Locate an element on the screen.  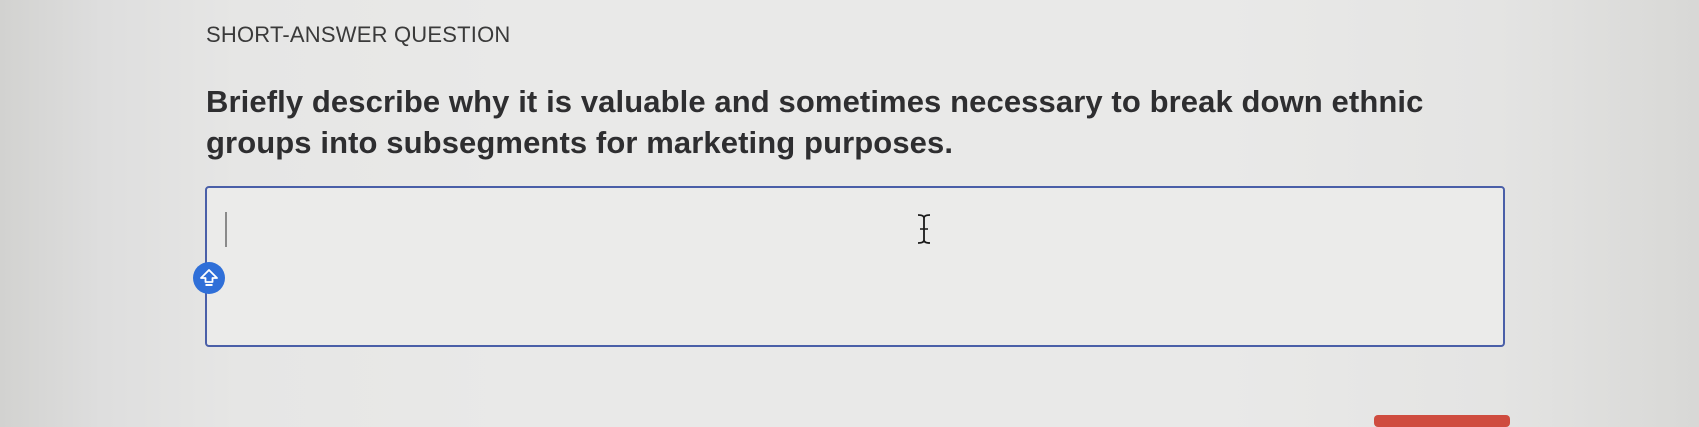
shift-arrow-icon is located at coordinates (209, 278).